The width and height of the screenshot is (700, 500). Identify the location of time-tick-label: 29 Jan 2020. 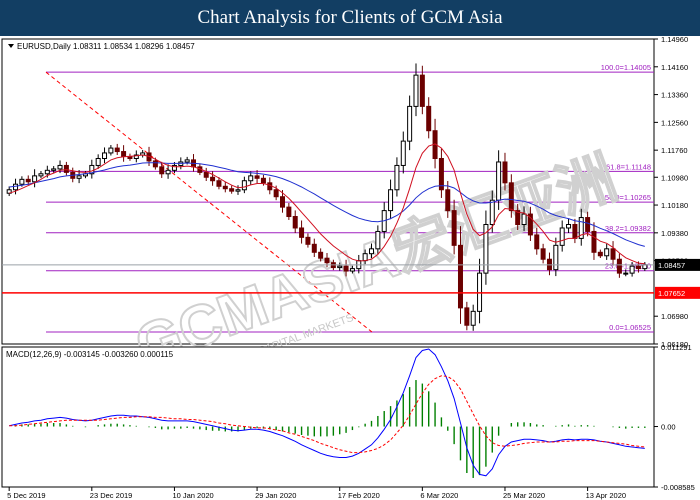
(275, 495).